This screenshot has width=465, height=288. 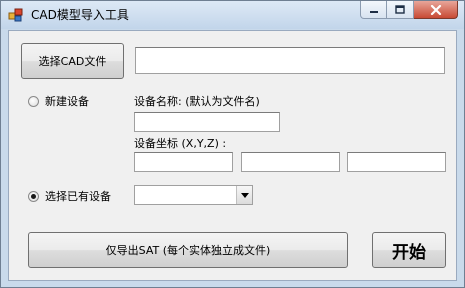 What do you see at coordinates (180, 143) in the screenshot?
I see `device-coord-label: 设备坐标 (X,Y,Z) :` at bounding box center [180, 143].